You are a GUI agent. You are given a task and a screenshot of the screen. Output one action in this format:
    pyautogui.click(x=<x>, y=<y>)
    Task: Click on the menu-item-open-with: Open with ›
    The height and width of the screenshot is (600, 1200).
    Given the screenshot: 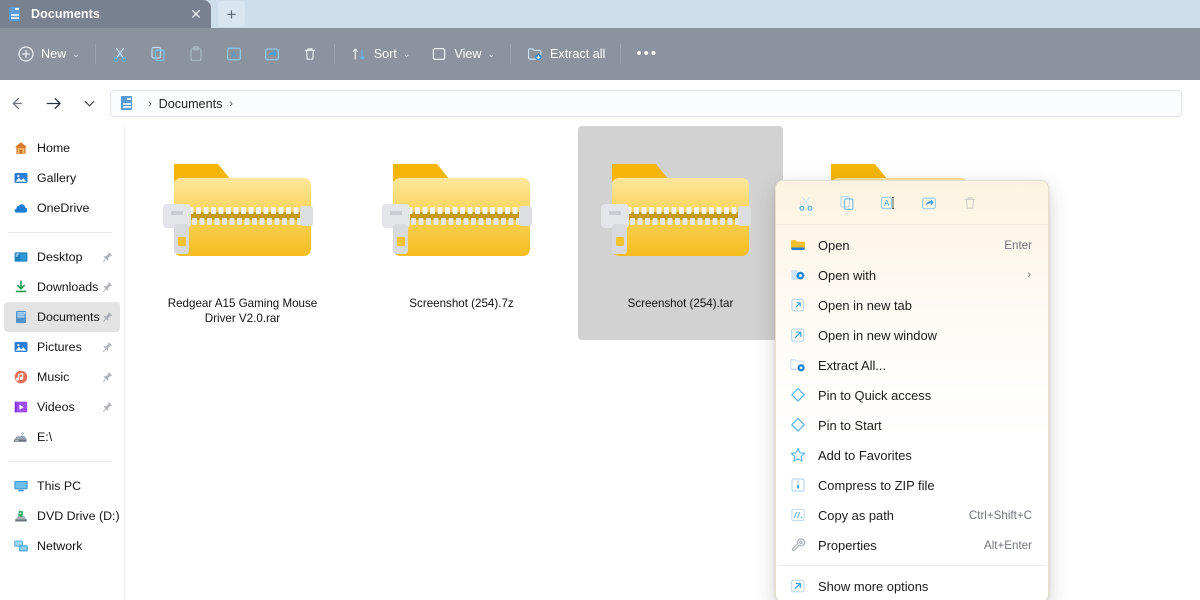 What is the action you would take?
    pyautogui.click(x=912, y=275)
    